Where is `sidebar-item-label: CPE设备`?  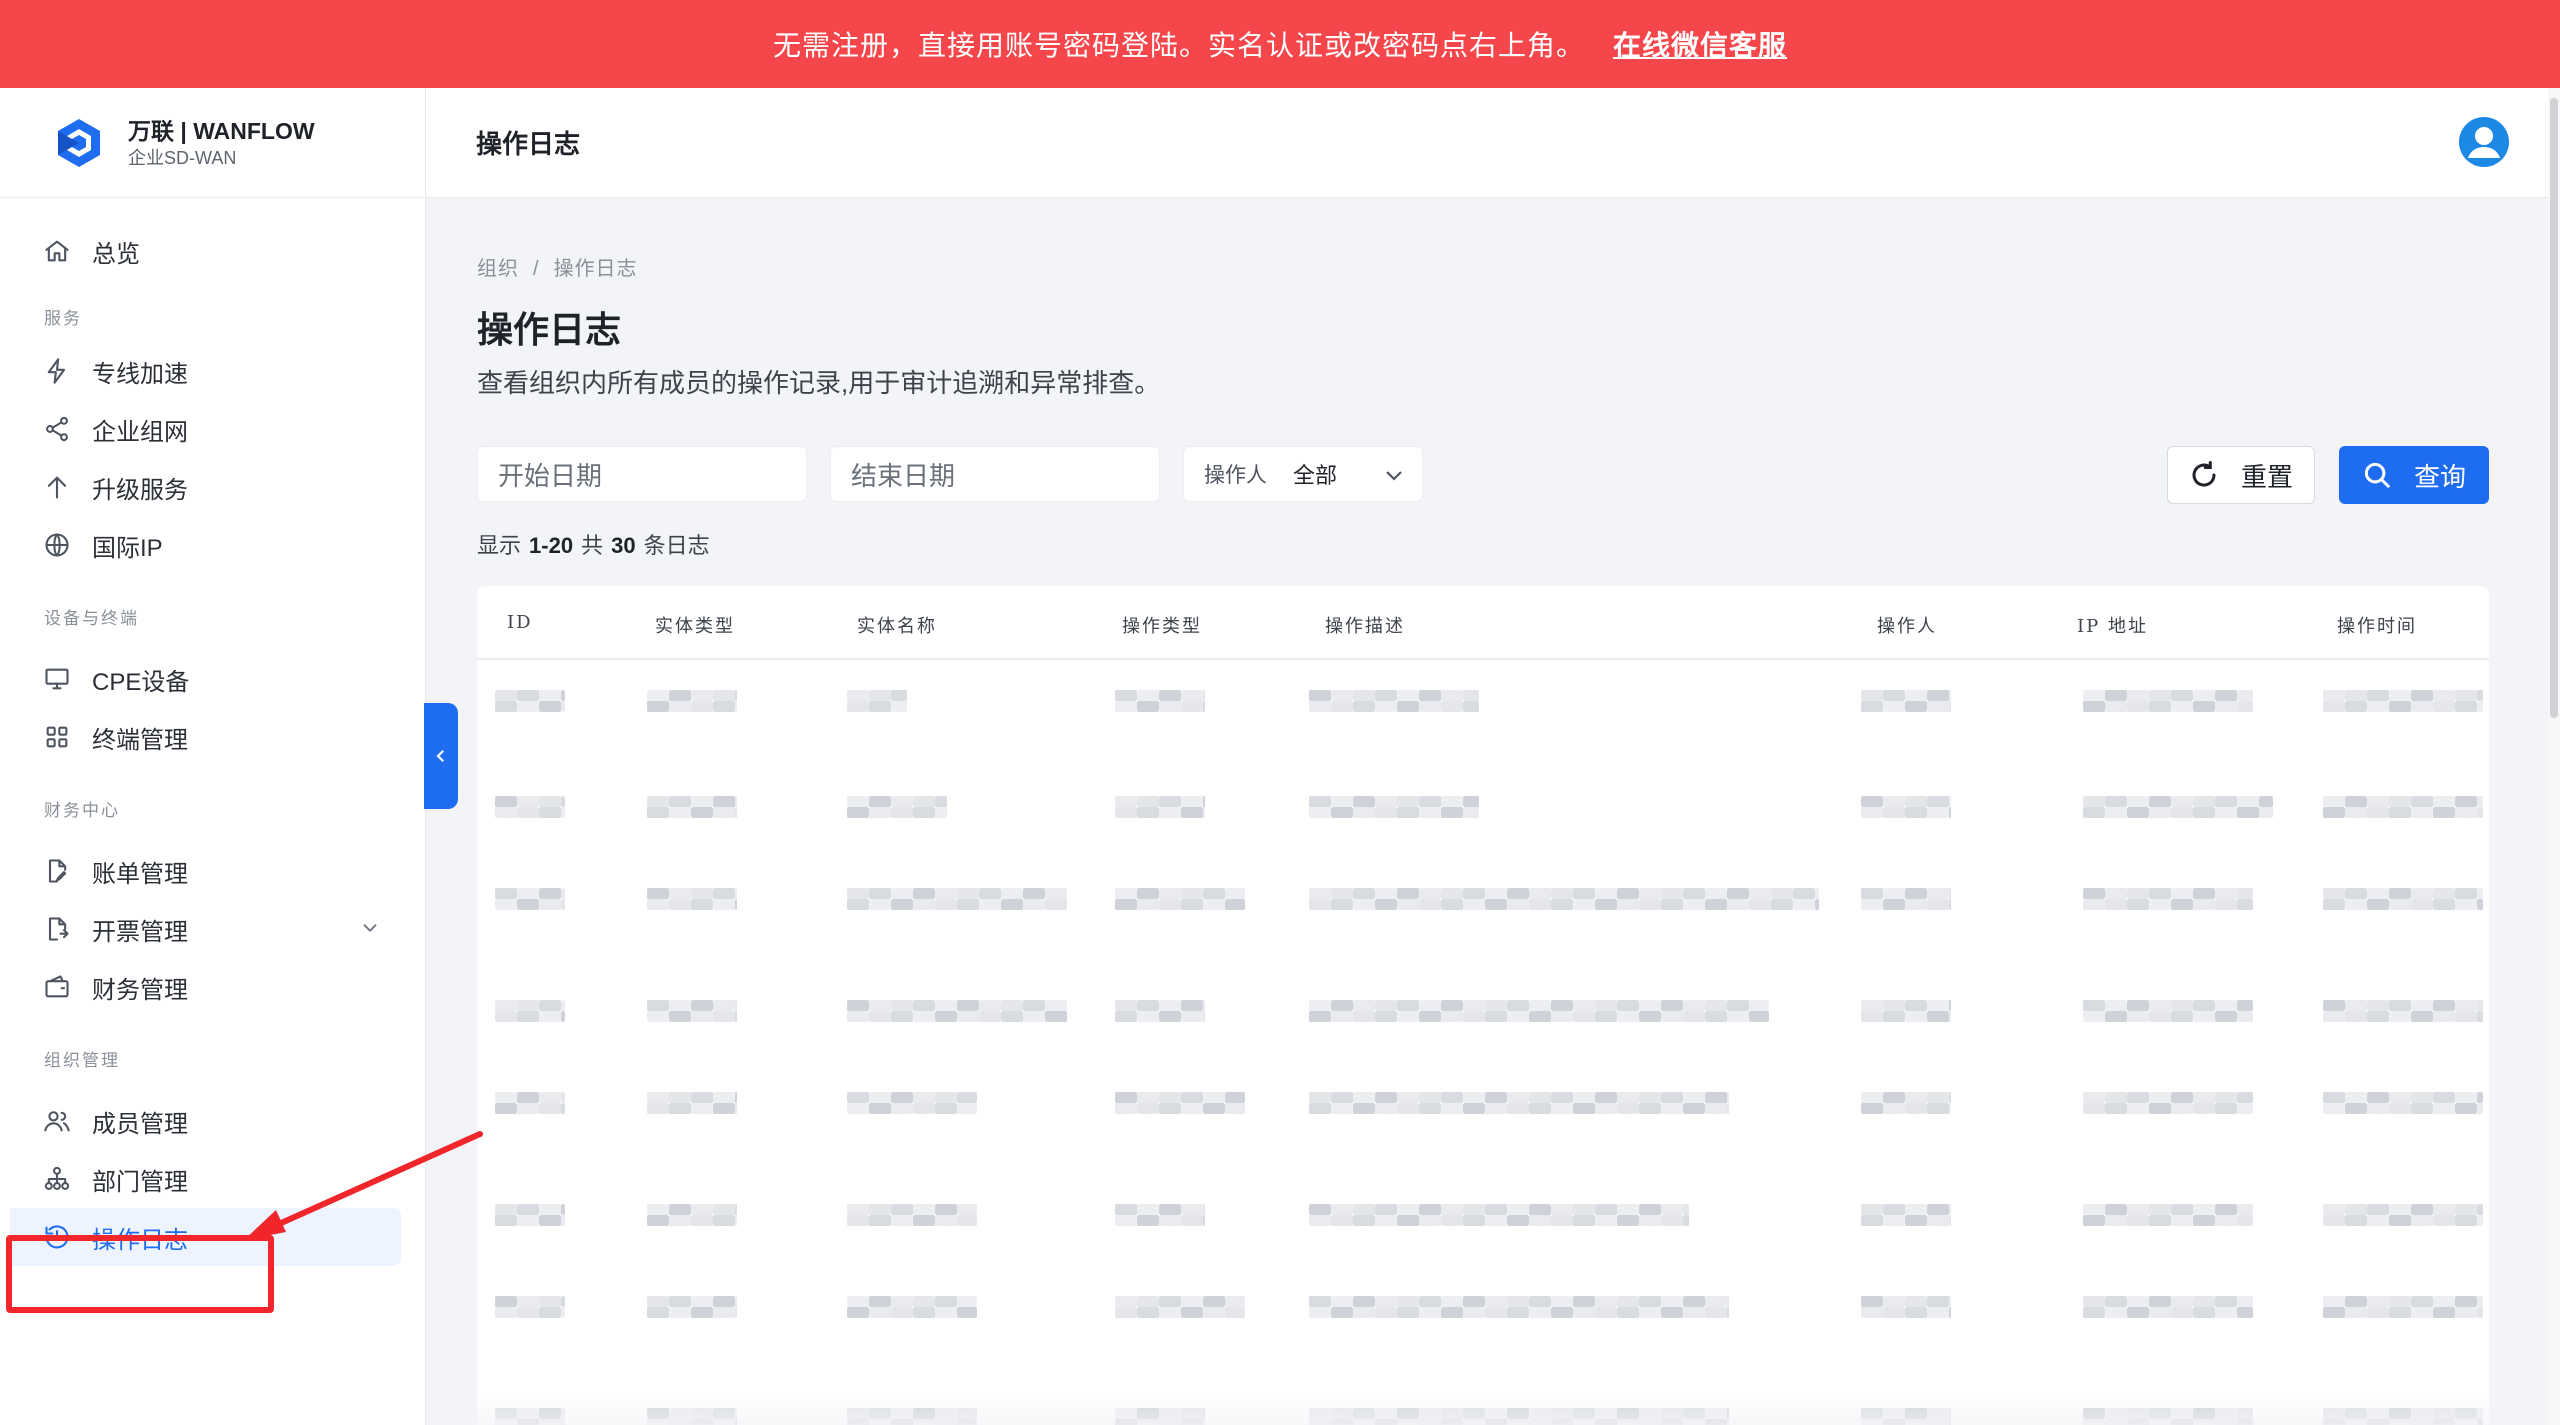
sidebar-item-label: CPE设备 is located at coordinates (141, 682).